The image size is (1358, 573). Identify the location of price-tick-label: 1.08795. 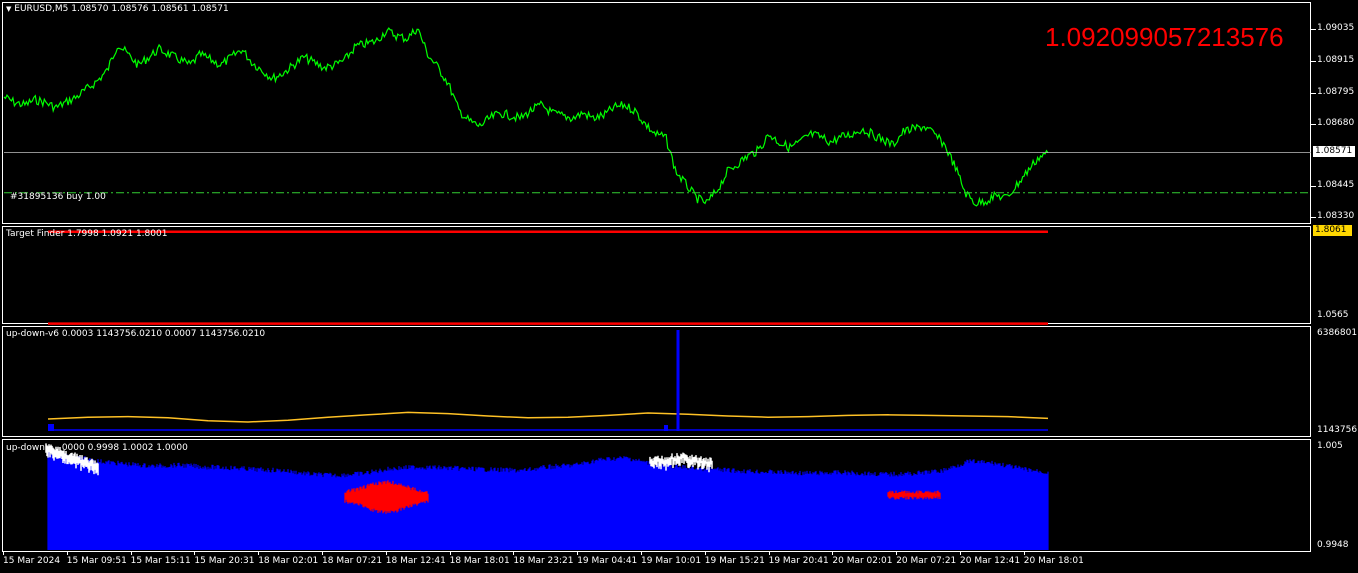
(1336, 92).